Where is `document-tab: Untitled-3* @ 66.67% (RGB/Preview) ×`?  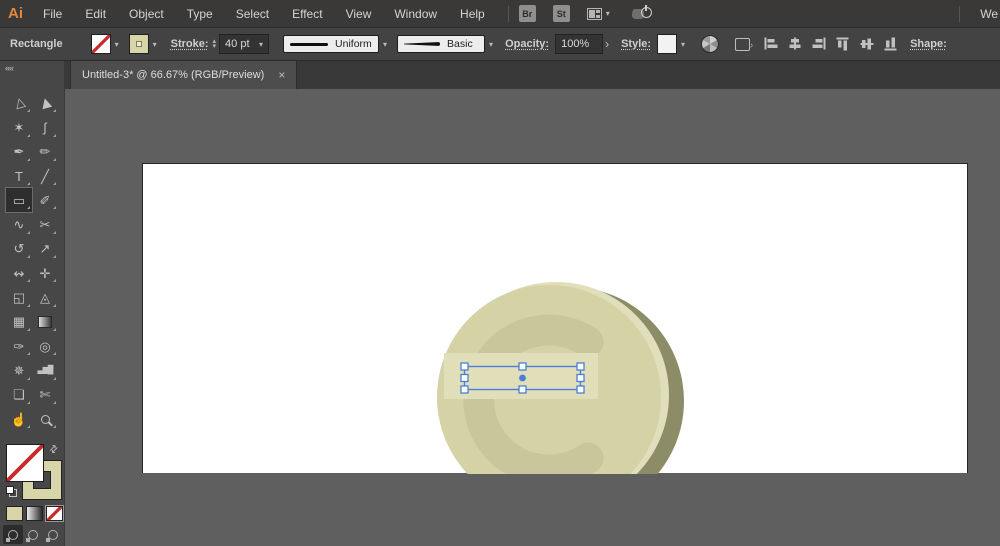 document-tab: Untitled-3* @ 66.67% (RGB/Preview) × is located at coordinates (184, 75).